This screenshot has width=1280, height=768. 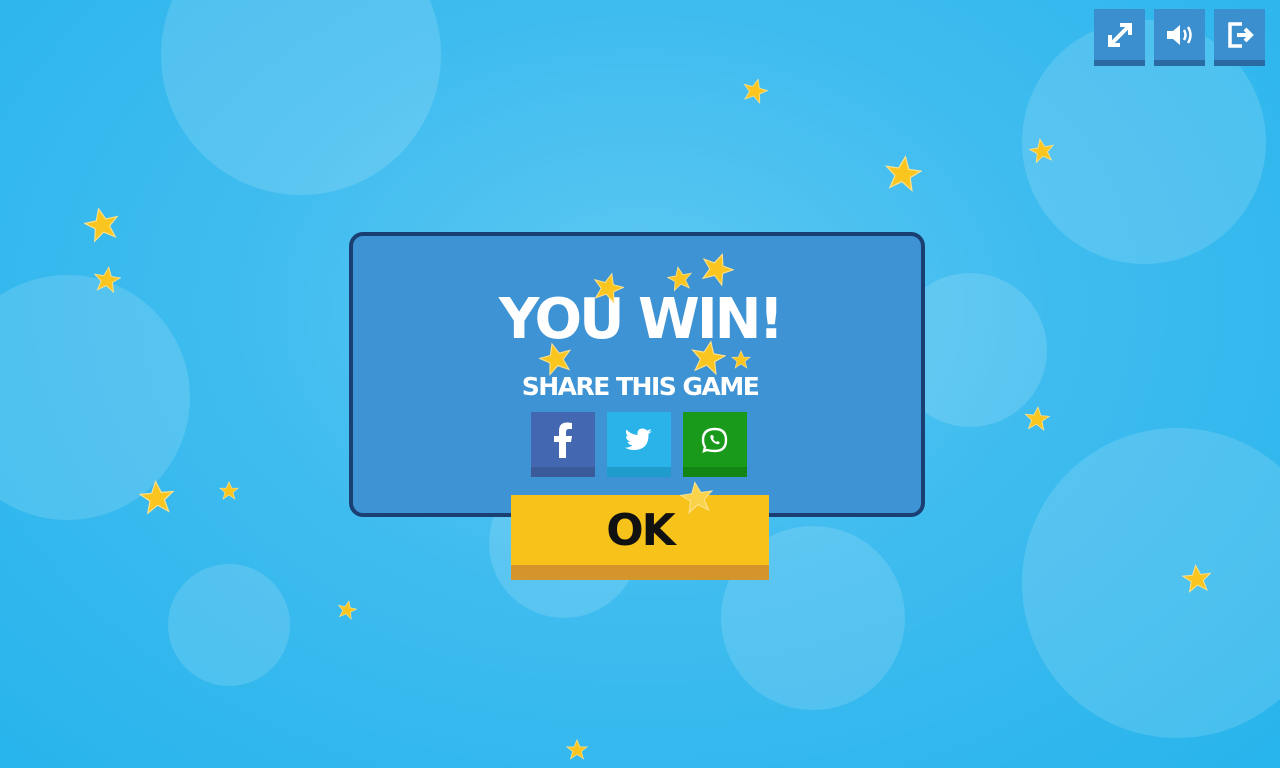 What do you see at coordinates (1119, 34) in the screenshot?
I see `fullscreen-icon` at bounding box center [1119, 34].